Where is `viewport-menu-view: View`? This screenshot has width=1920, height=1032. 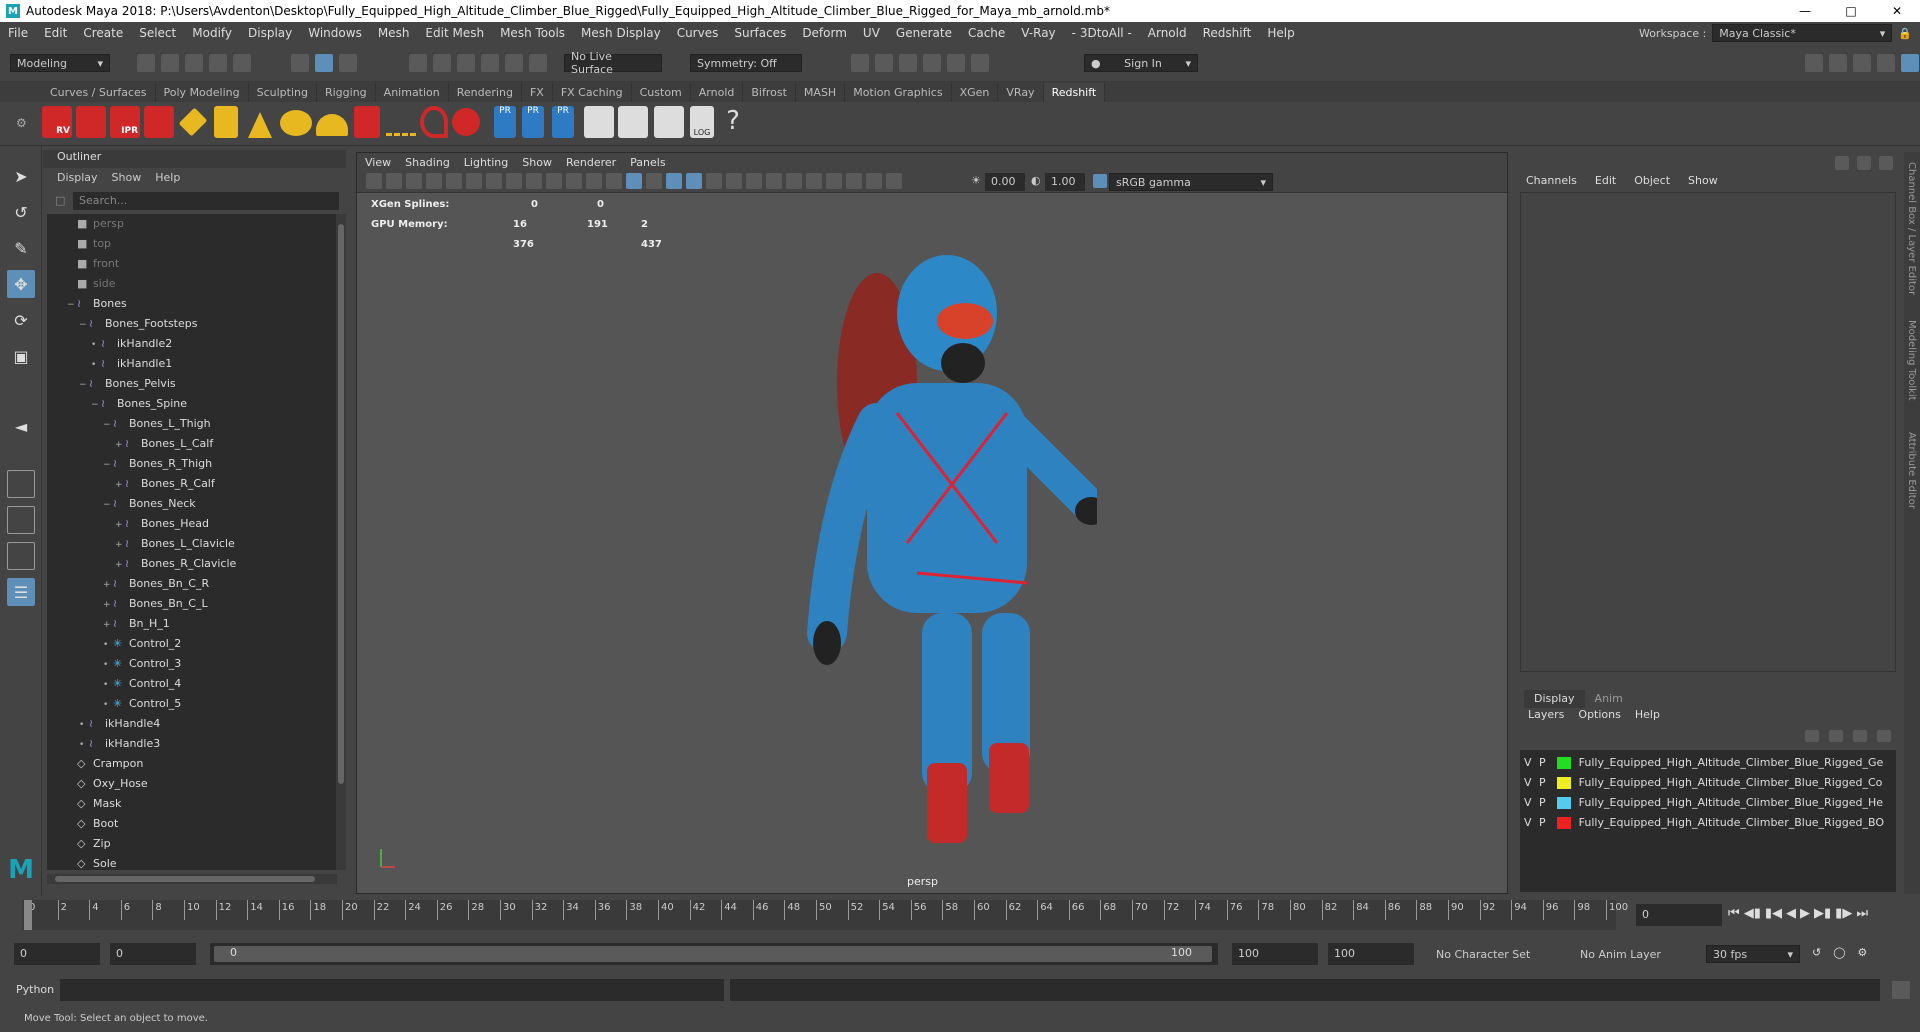 viewport-menu-view: View is located at coordinates (378, 162).